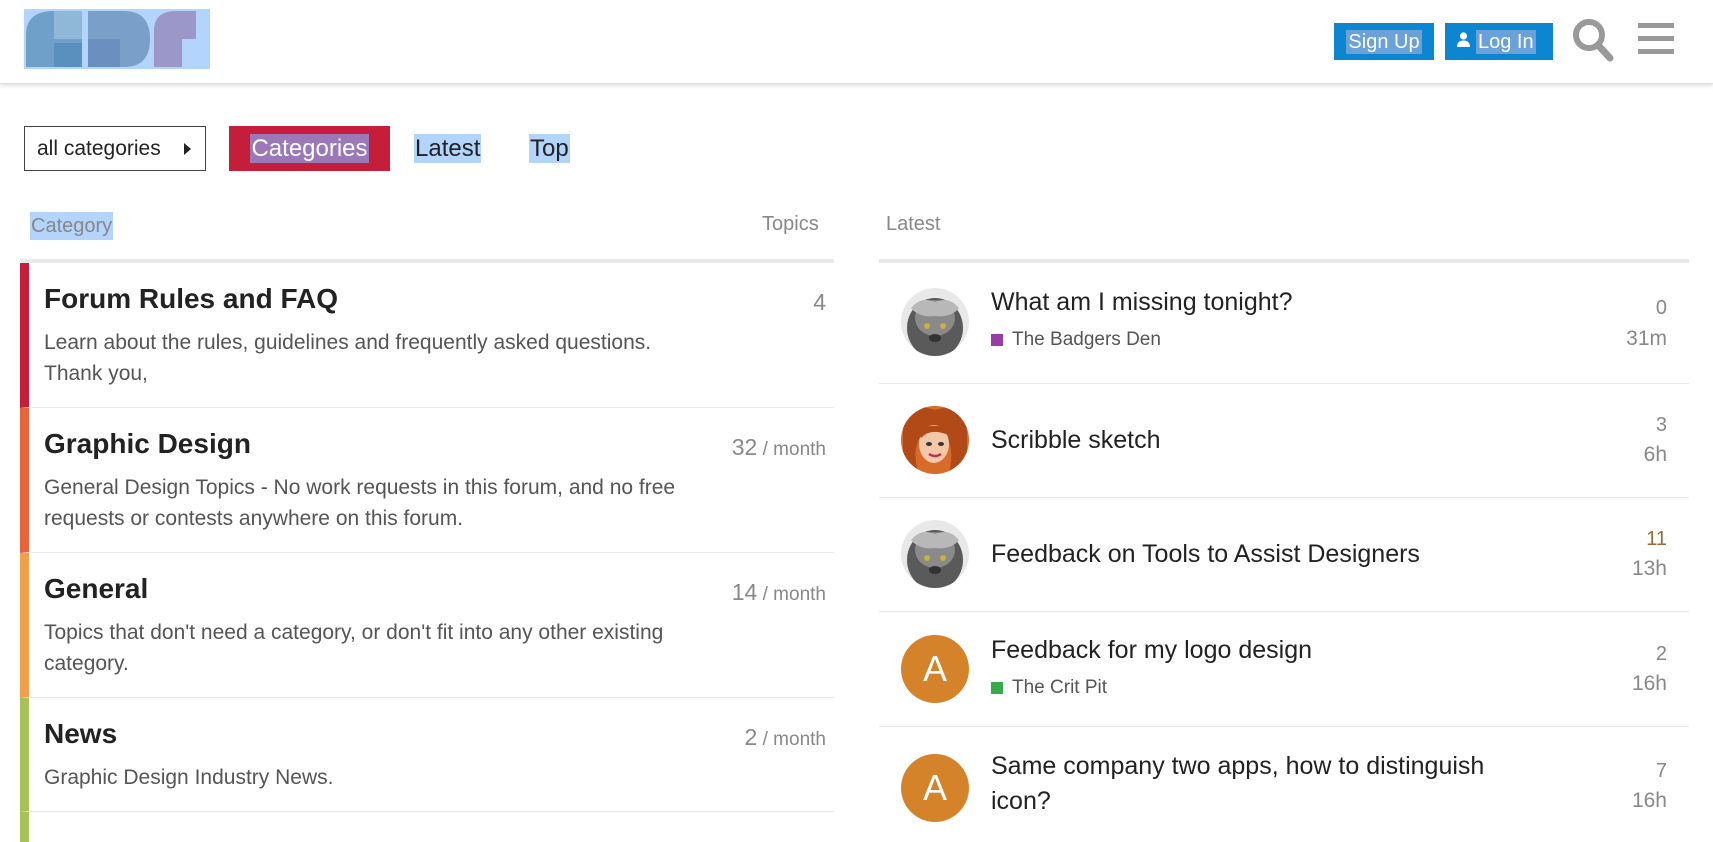 The image size is (1713, 842). I want to click on user-icon, so click(1463, 41).